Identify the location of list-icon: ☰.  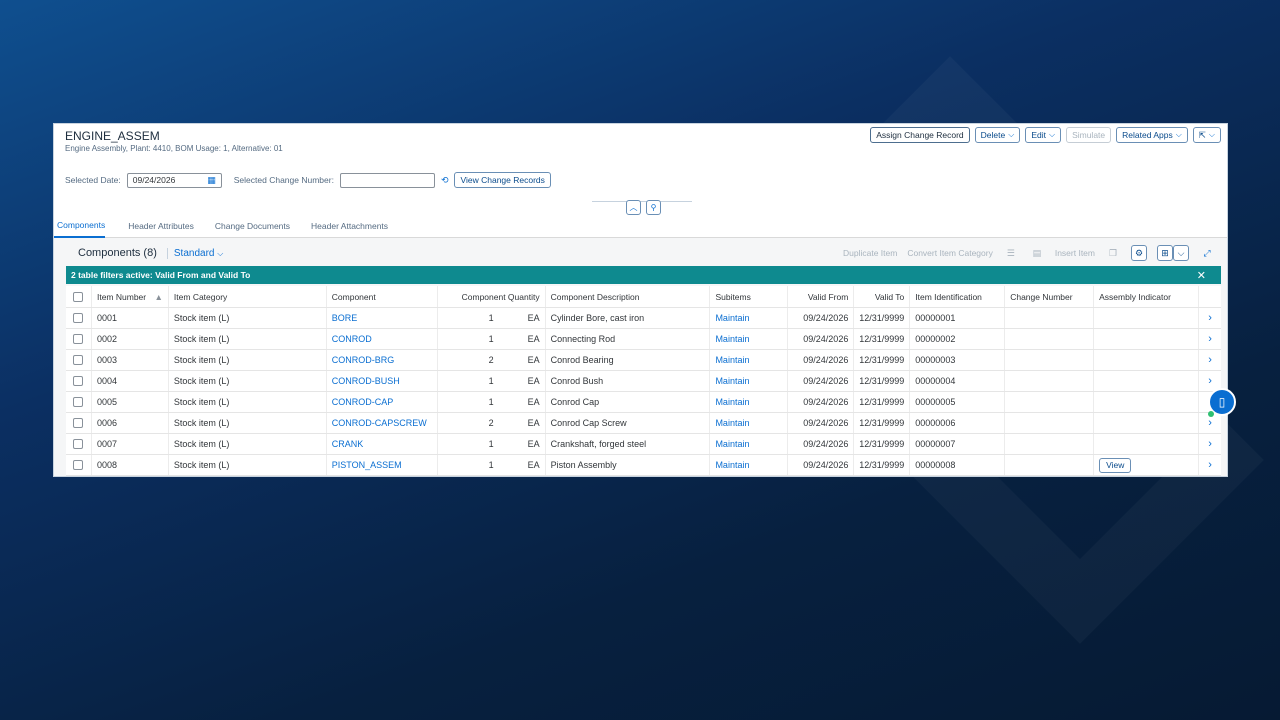
(1011, 253).